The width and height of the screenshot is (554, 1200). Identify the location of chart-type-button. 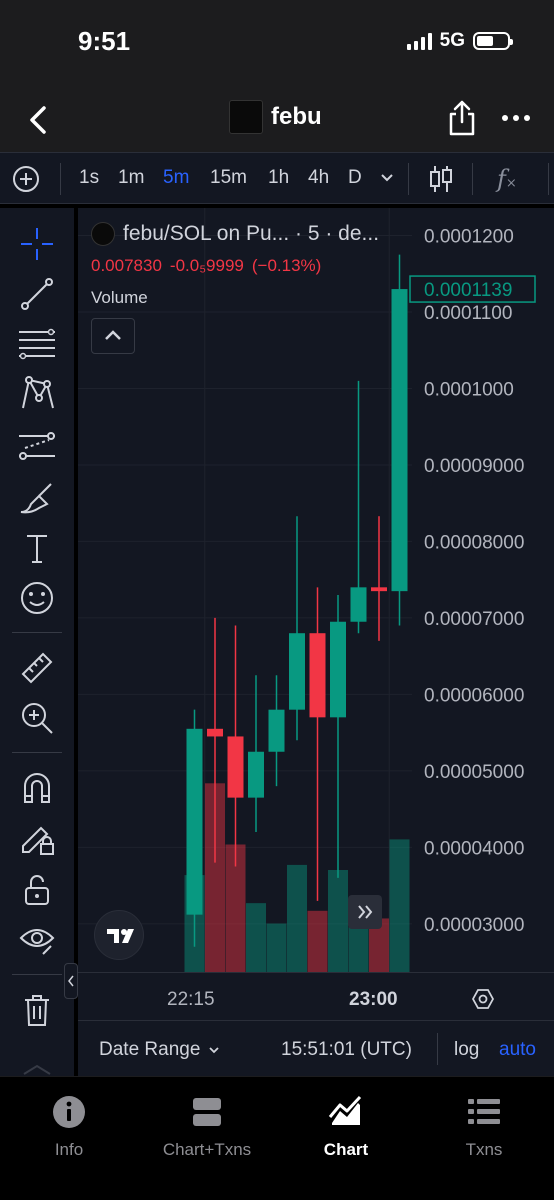
(441, 179).